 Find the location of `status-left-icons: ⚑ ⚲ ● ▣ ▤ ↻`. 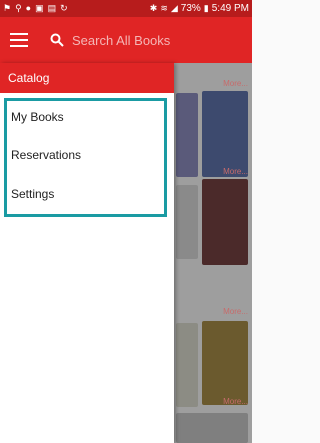

status-left-icons: ⚑ ⚲ ● ▣ ▤ ↻ is located at coordinates (35, 8).